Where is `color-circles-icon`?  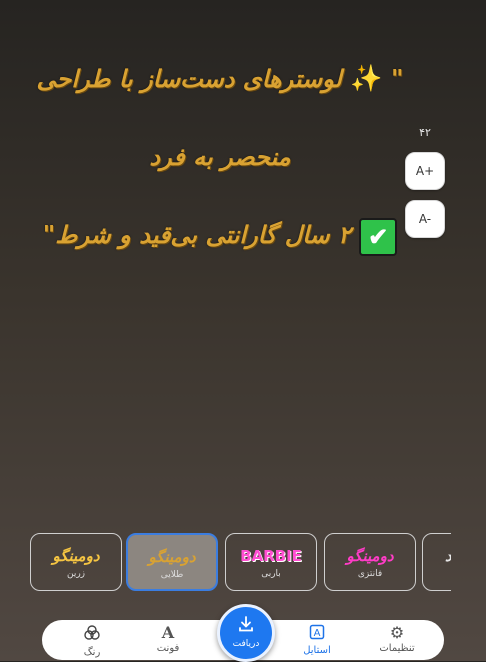 color-circles-icon is located at coordinates (92, 635).